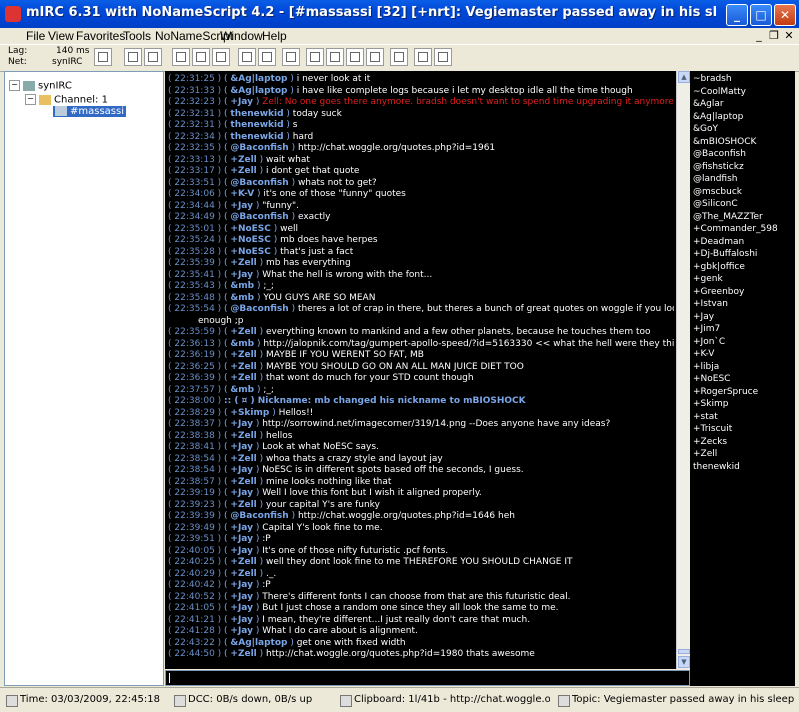  Describe the element at coordinates (375, 57) in the screenshot. I see `received-files-icon` at that location.